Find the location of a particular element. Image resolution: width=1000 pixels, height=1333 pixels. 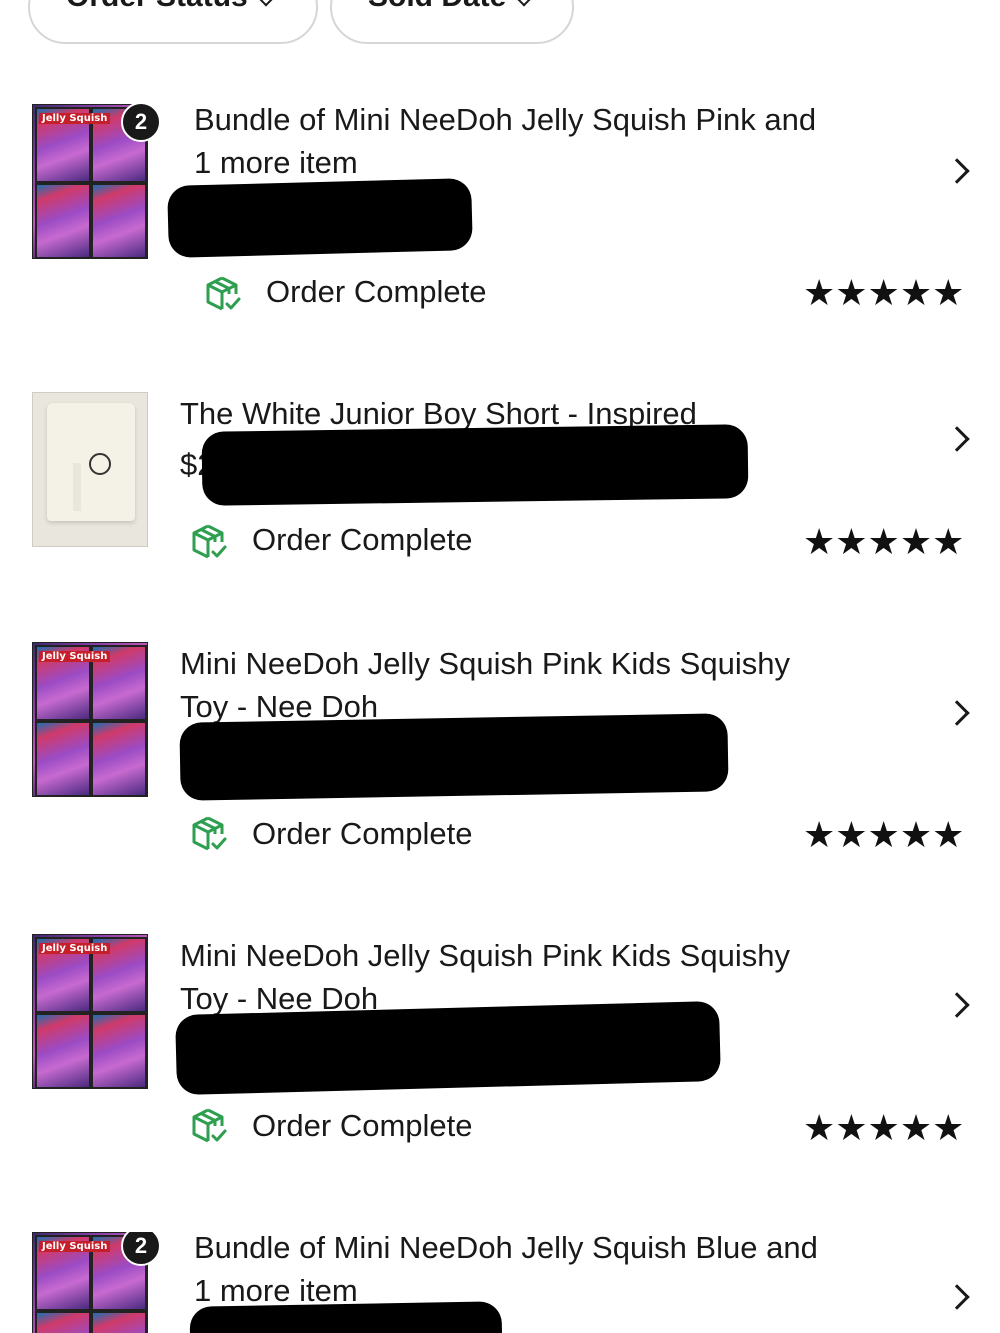

product-thumbnail is located at coordinates (90, 469).